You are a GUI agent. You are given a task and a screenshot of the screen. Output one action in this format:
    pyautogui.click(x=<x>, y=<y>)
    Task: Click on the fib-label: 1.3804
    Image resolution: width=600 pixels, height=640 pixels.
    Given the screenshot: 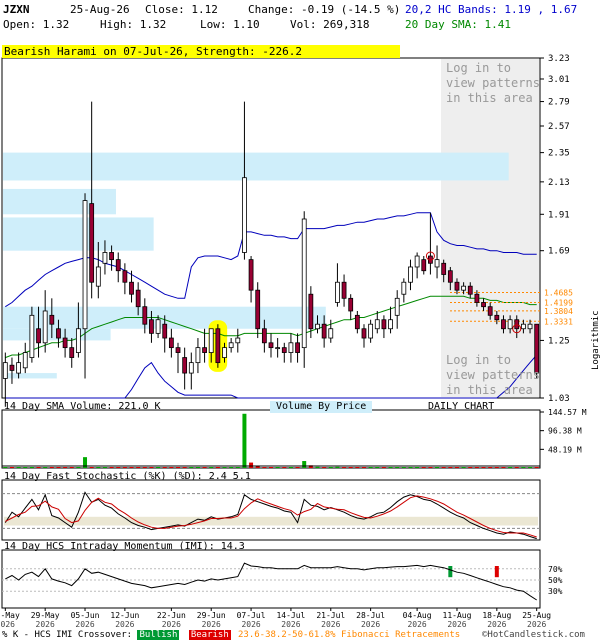 What is the action you would take?
    pyautogui.click(x=558, y=311)
    